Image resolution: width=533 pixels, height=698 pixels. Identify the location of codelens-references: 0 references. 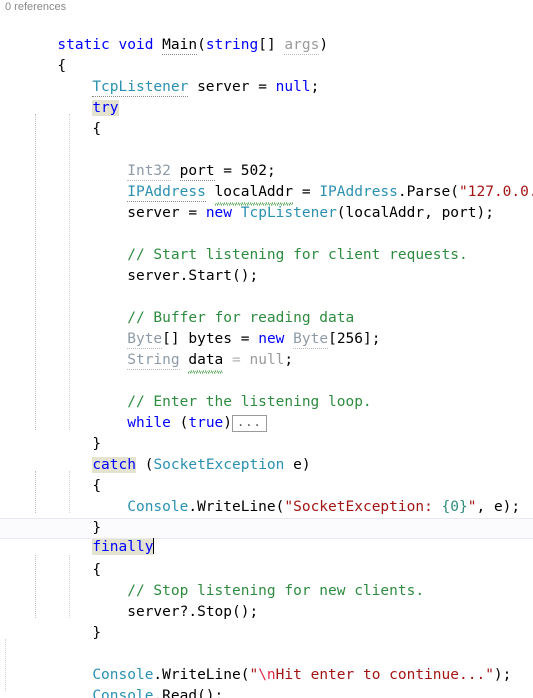
(266, 7).